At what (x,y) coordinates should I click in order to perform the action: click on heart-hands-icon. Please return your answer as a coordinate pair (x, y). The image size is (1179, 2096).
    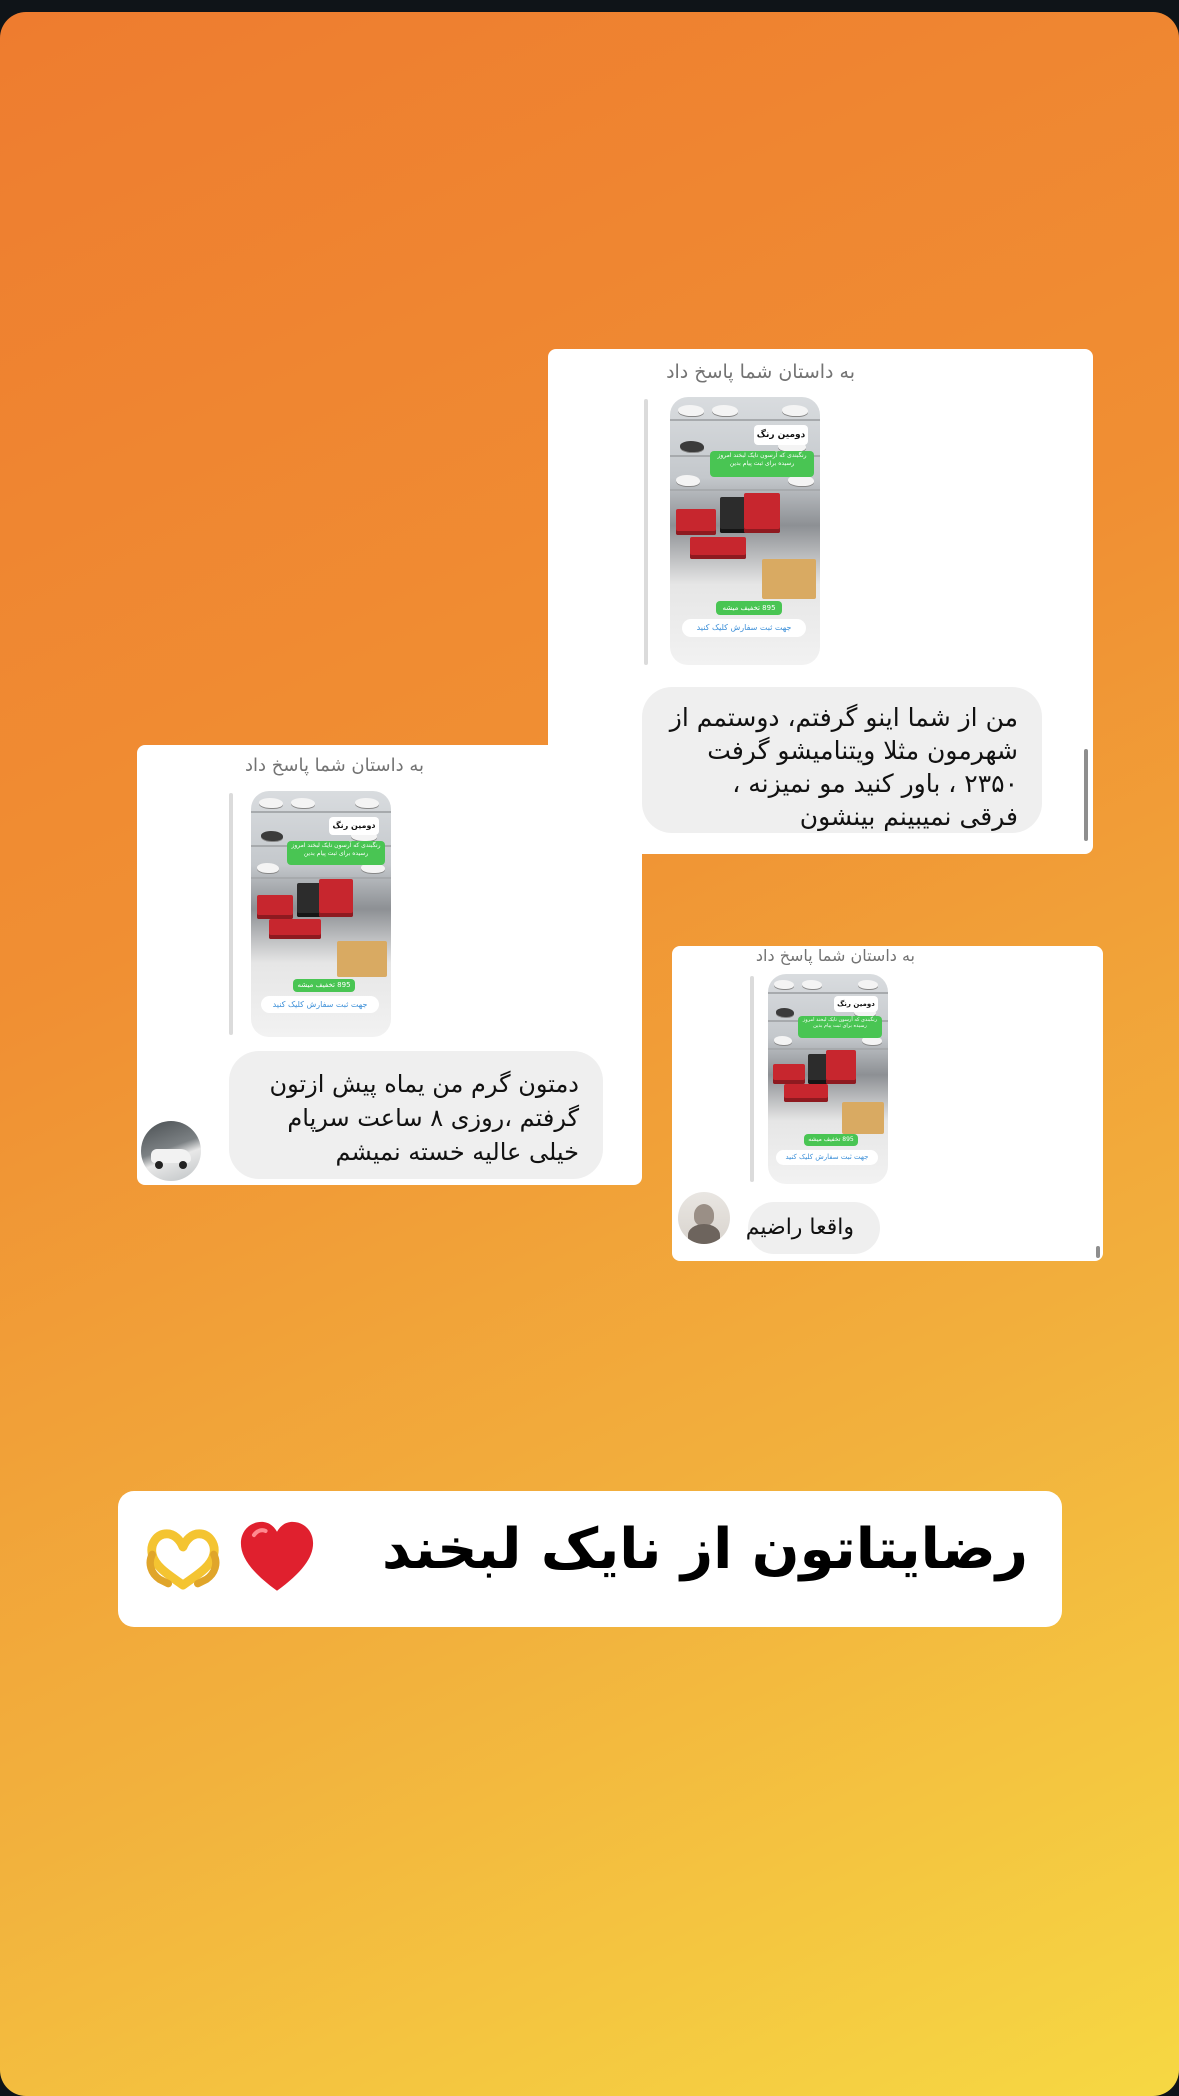
    Looking at the image, I should click on (183, 1559).